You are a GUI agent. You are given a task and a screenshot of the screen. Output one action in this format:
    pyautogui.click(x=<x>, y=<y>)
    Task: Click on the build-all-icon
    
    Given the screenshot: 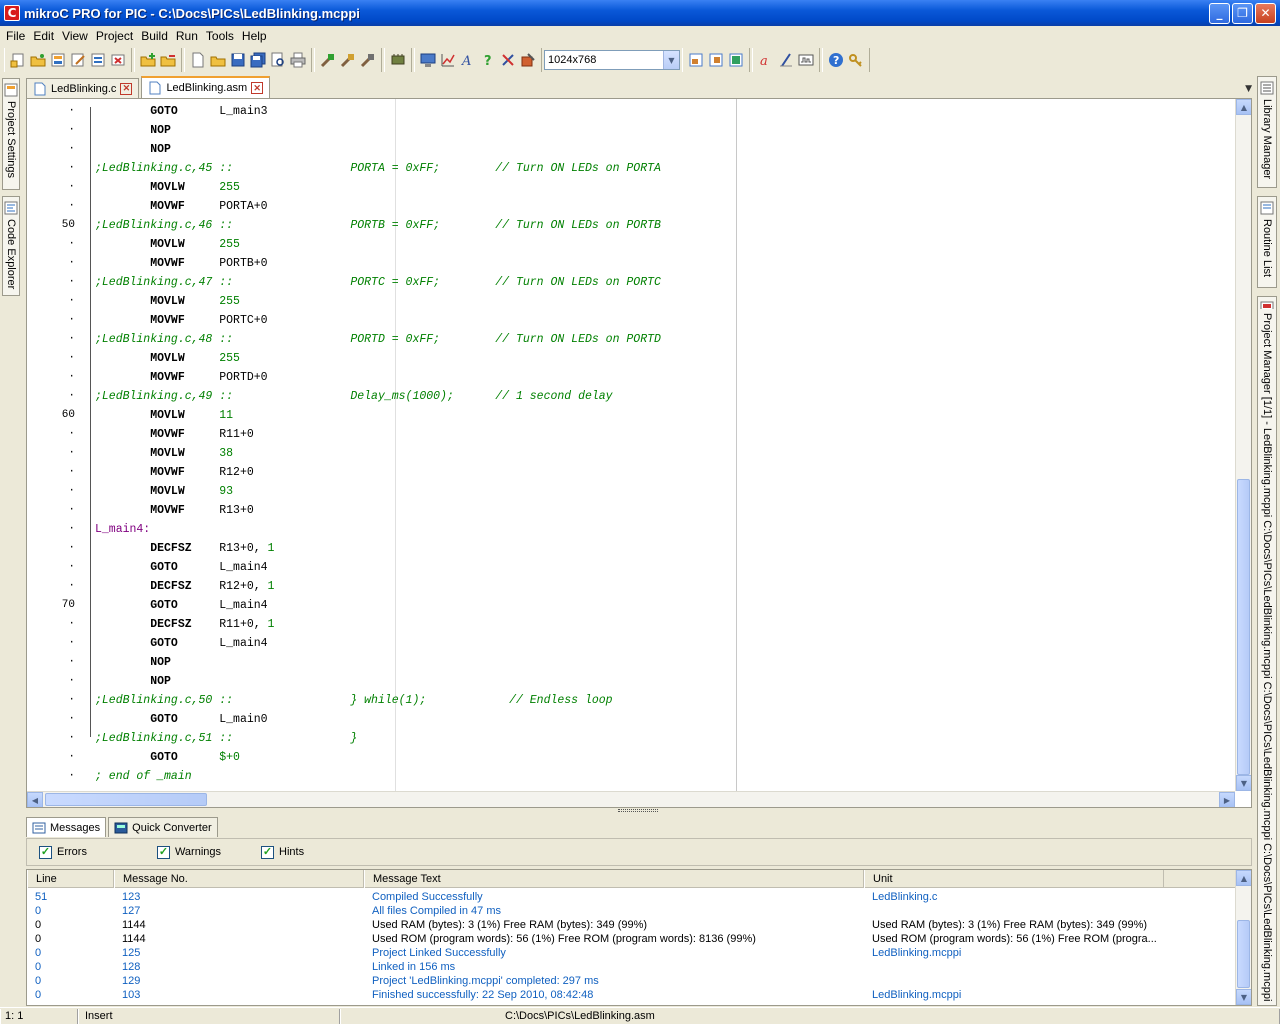 What is the action you would take?
    pyautogui.click(x=348, y=60)
    